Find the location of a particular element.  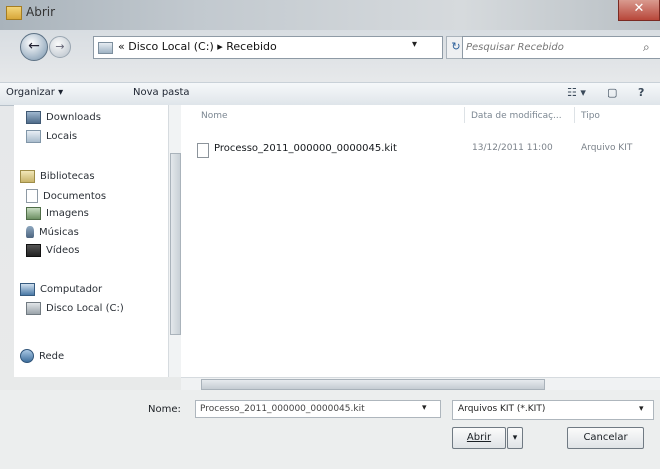

sidebar-item-label: Computador is located at coordinates (71, 289).